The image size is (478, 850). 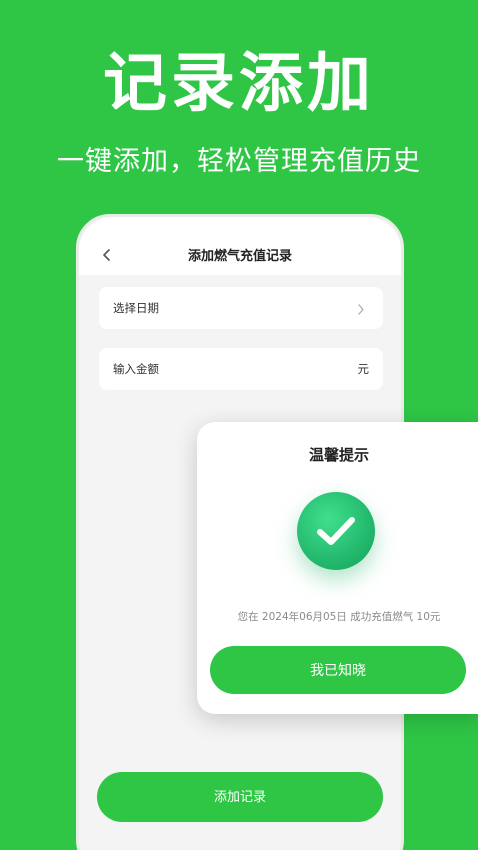 I want to click on hero-title: 记录添加, so click(x=239, y=84).